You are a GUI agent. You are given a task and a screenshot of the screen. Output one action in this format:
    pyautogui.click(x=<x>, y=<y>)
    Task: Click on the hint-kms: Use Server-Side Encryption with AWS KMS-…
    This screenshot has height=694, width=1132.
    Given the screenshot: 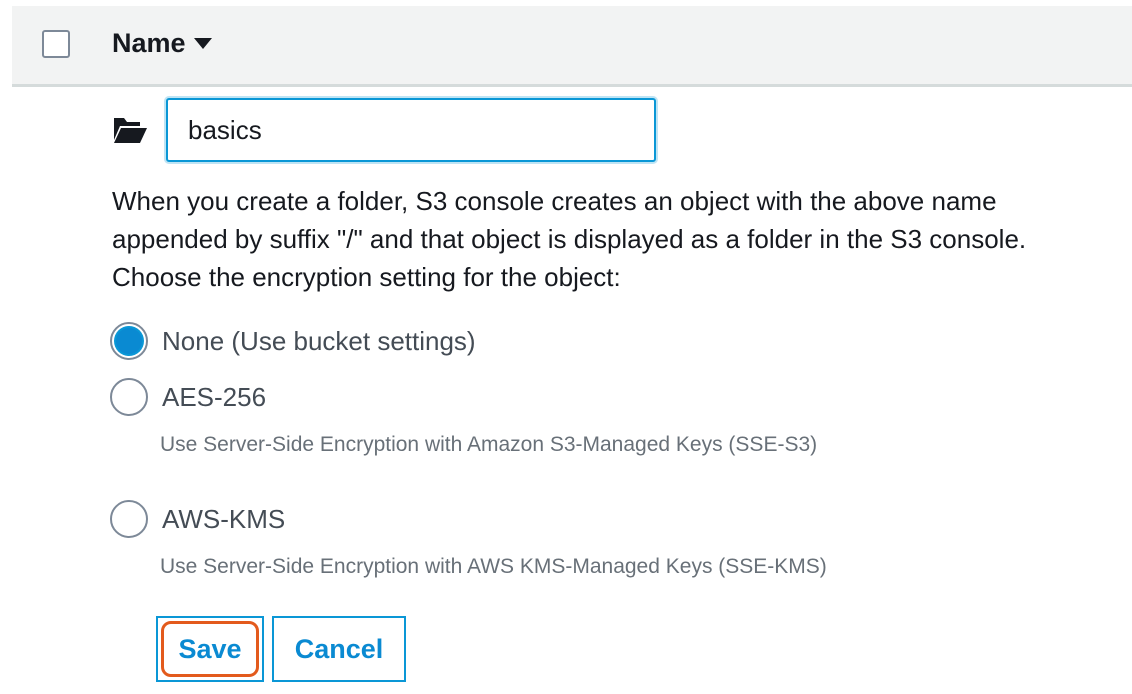 What is the action you would take?
    pyautogui.click(x=493, y=566)
    